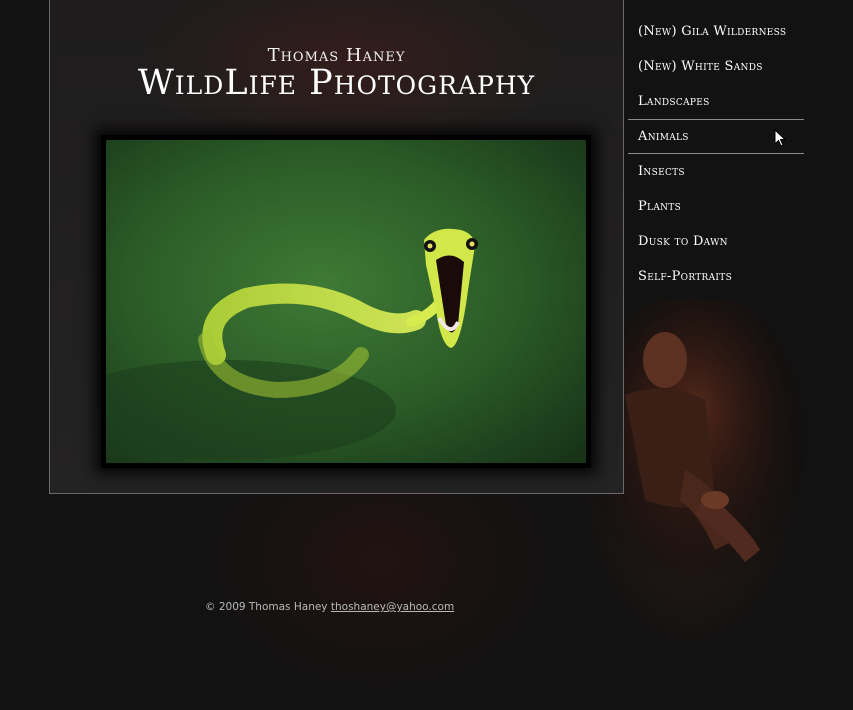 Image resolution: width=853 pixels, height=710 pixels. What do you see at coordinates (716, 66) in the screenshot?
I see `nav-item-white-sands: (New) White Sands` at bounding box center [716, 66].